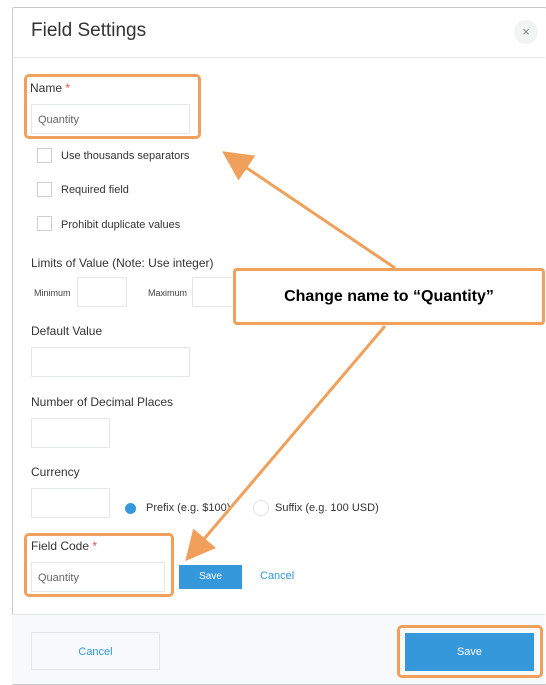 The height and width of the screenshot is (685, 546). I want to click on annotation-callout: Change name to “Quantity”, so click(389, 296).